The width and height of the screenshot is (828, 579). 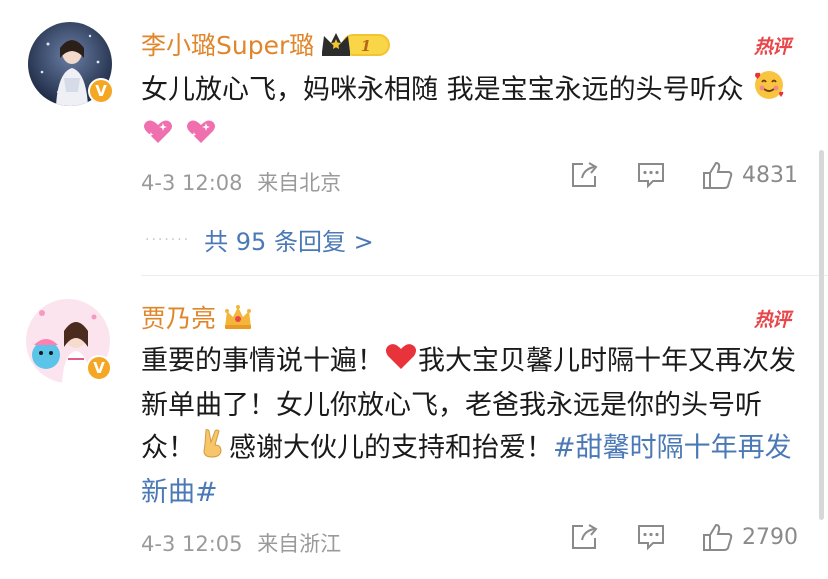 What do you see at coordinates (299, 183) in the screenshot?
I see `location: 来自北京` at bounding box center [299, 183].